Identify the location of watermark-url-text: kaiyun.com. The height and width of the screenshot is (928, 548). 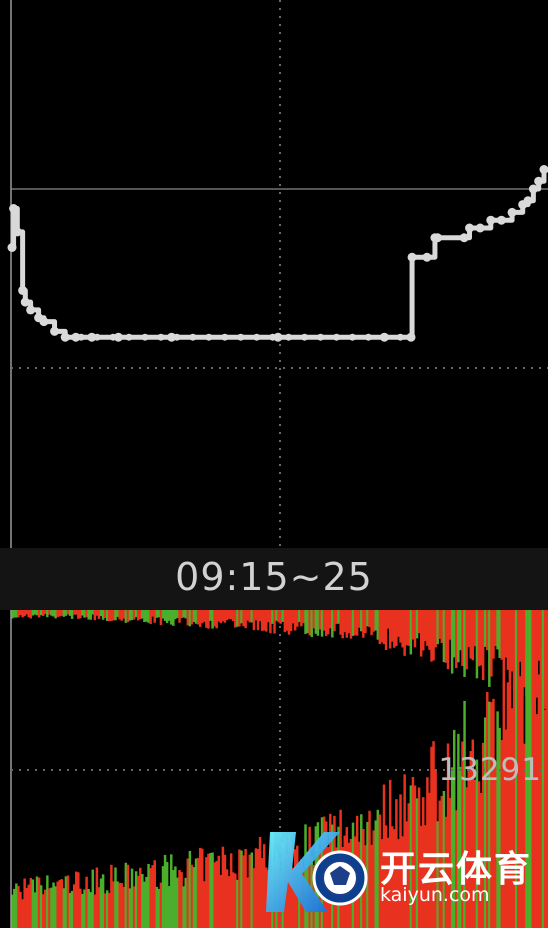
(435, 895).